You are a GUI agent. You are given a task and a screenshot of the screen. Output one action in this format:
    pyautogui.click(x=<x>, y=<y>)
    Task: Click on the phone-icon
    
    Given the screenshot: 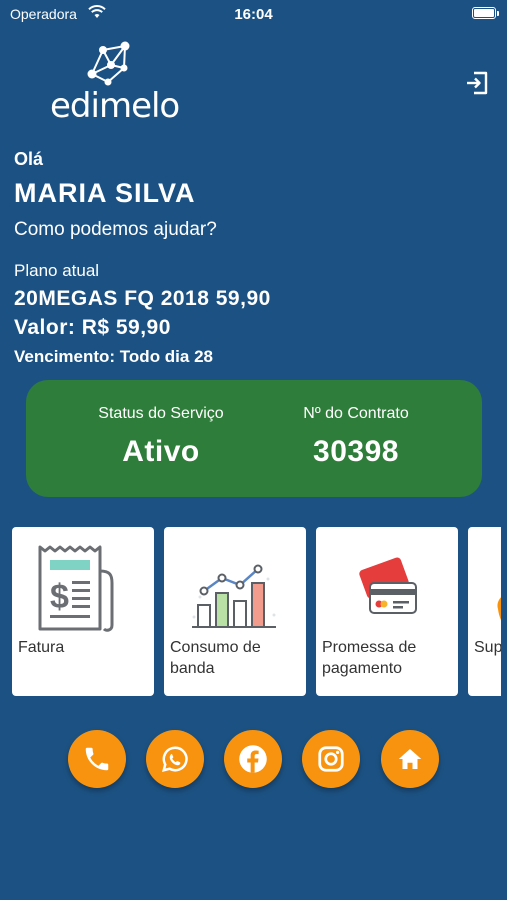 What is the action you would take?
    pyautogui.click(x=97, y=759)
    